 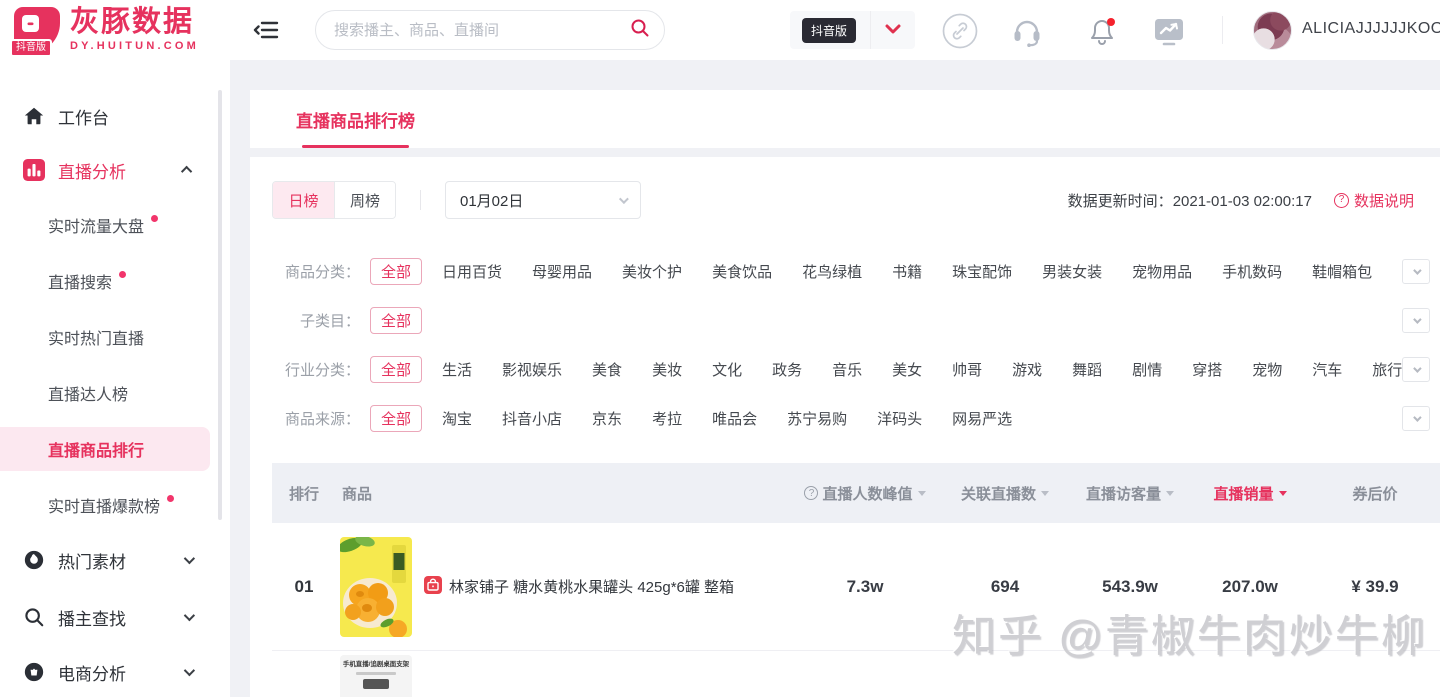 What do you see at coordinates (967, 369) in the screenshot?
I see `filter-option: 帅哥` at bounding box center [967, 369].